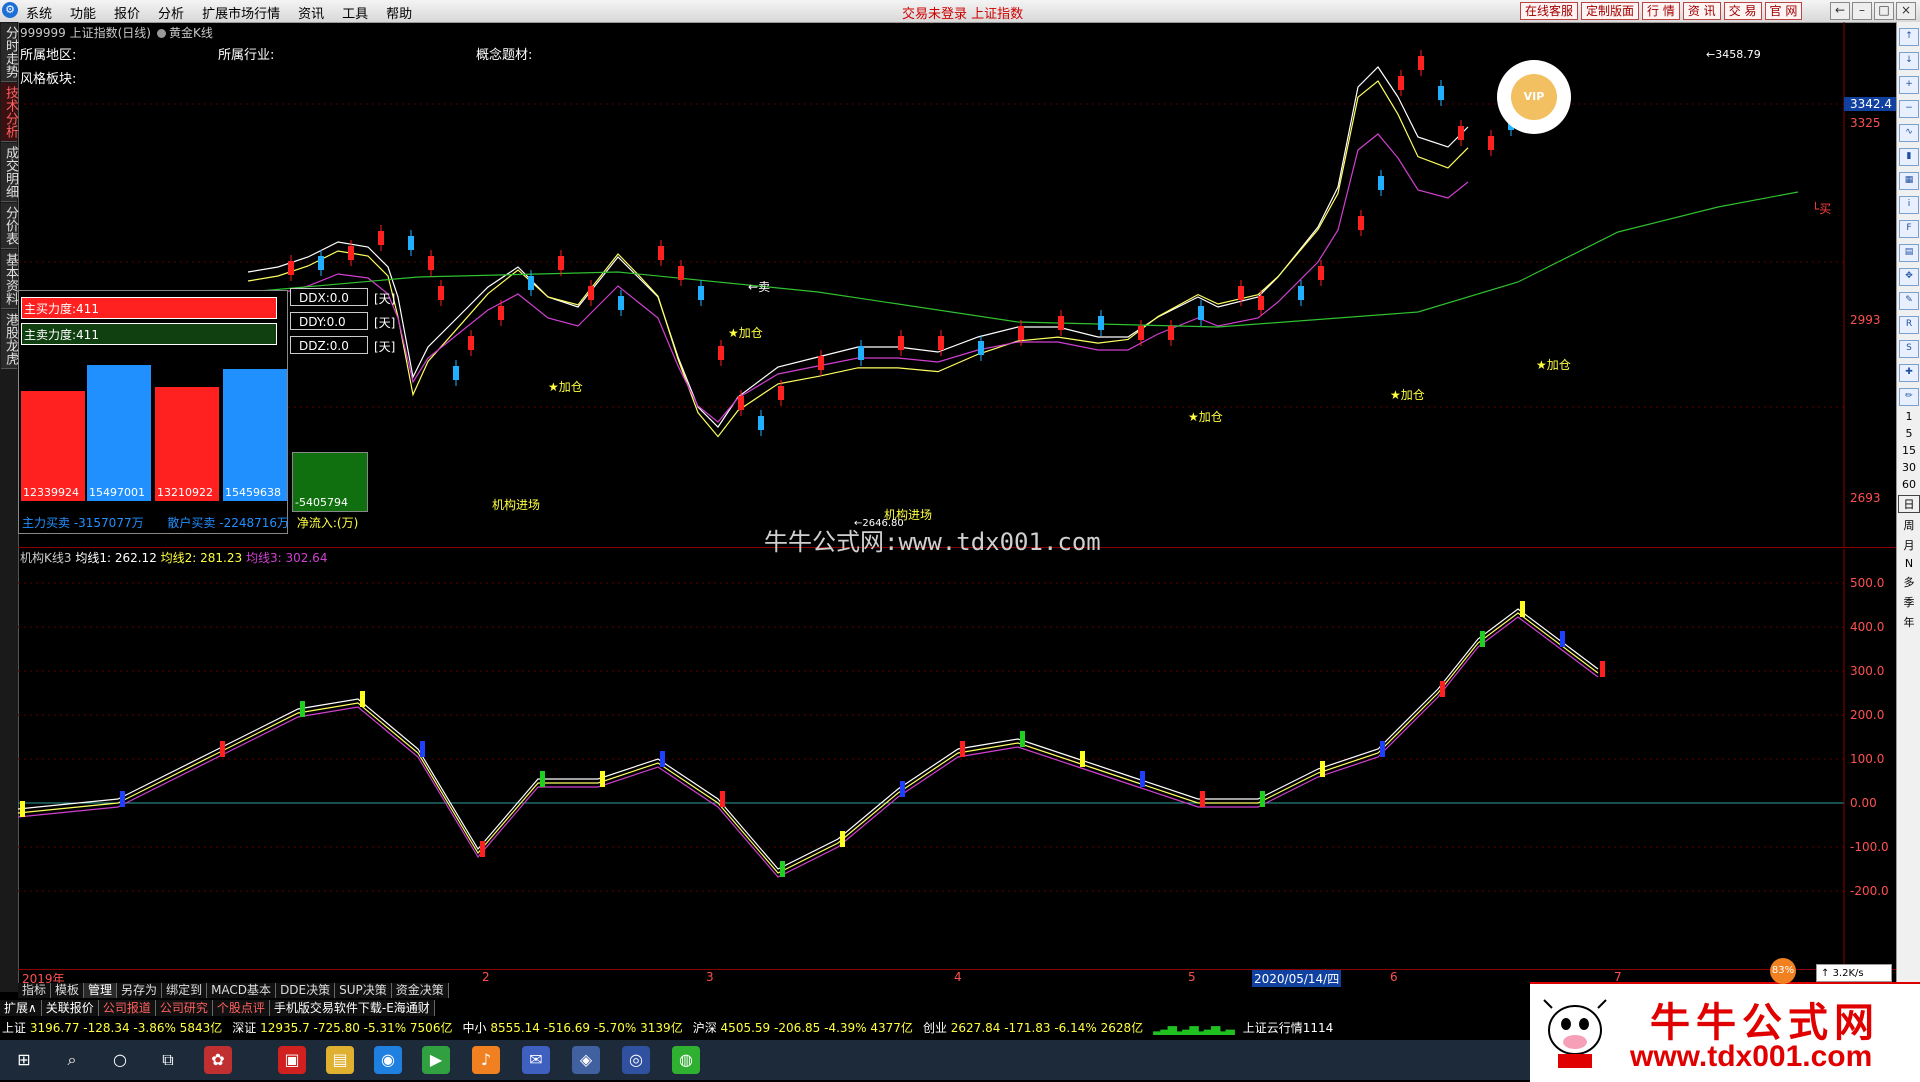 The width and height of the screenshot is (1920, 1082). What do you see at coordinates (161, 33) in the screenshot?
I see `settings-dot-icon` at bounding box center [161, 33].